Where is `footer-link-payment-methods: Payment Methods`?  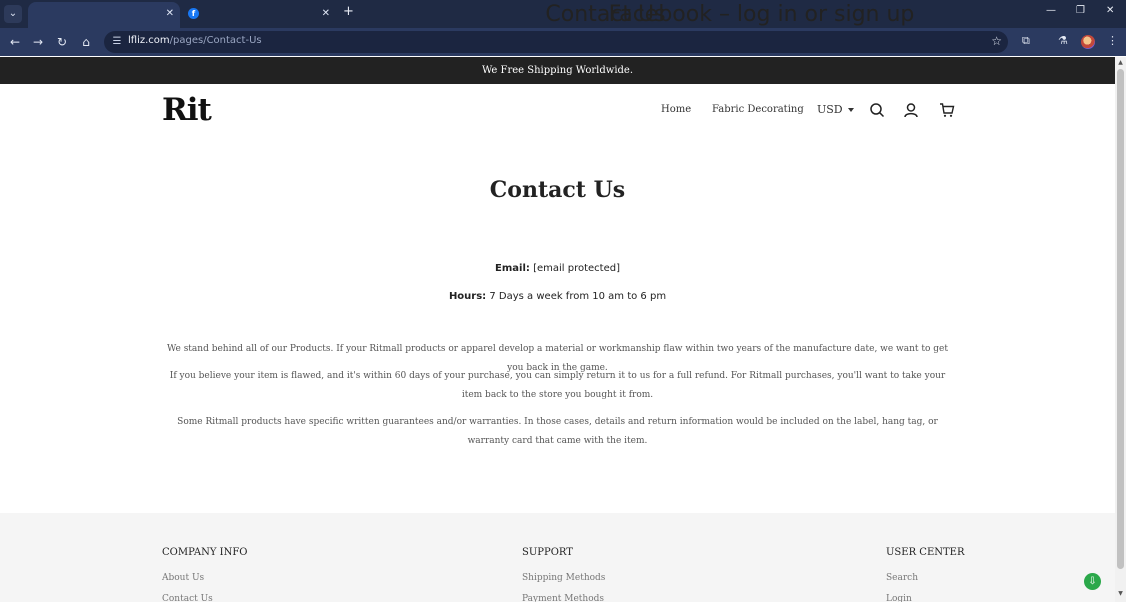 footer-link-payment-methods: Payment Methods is located at coordinates (563, 598).